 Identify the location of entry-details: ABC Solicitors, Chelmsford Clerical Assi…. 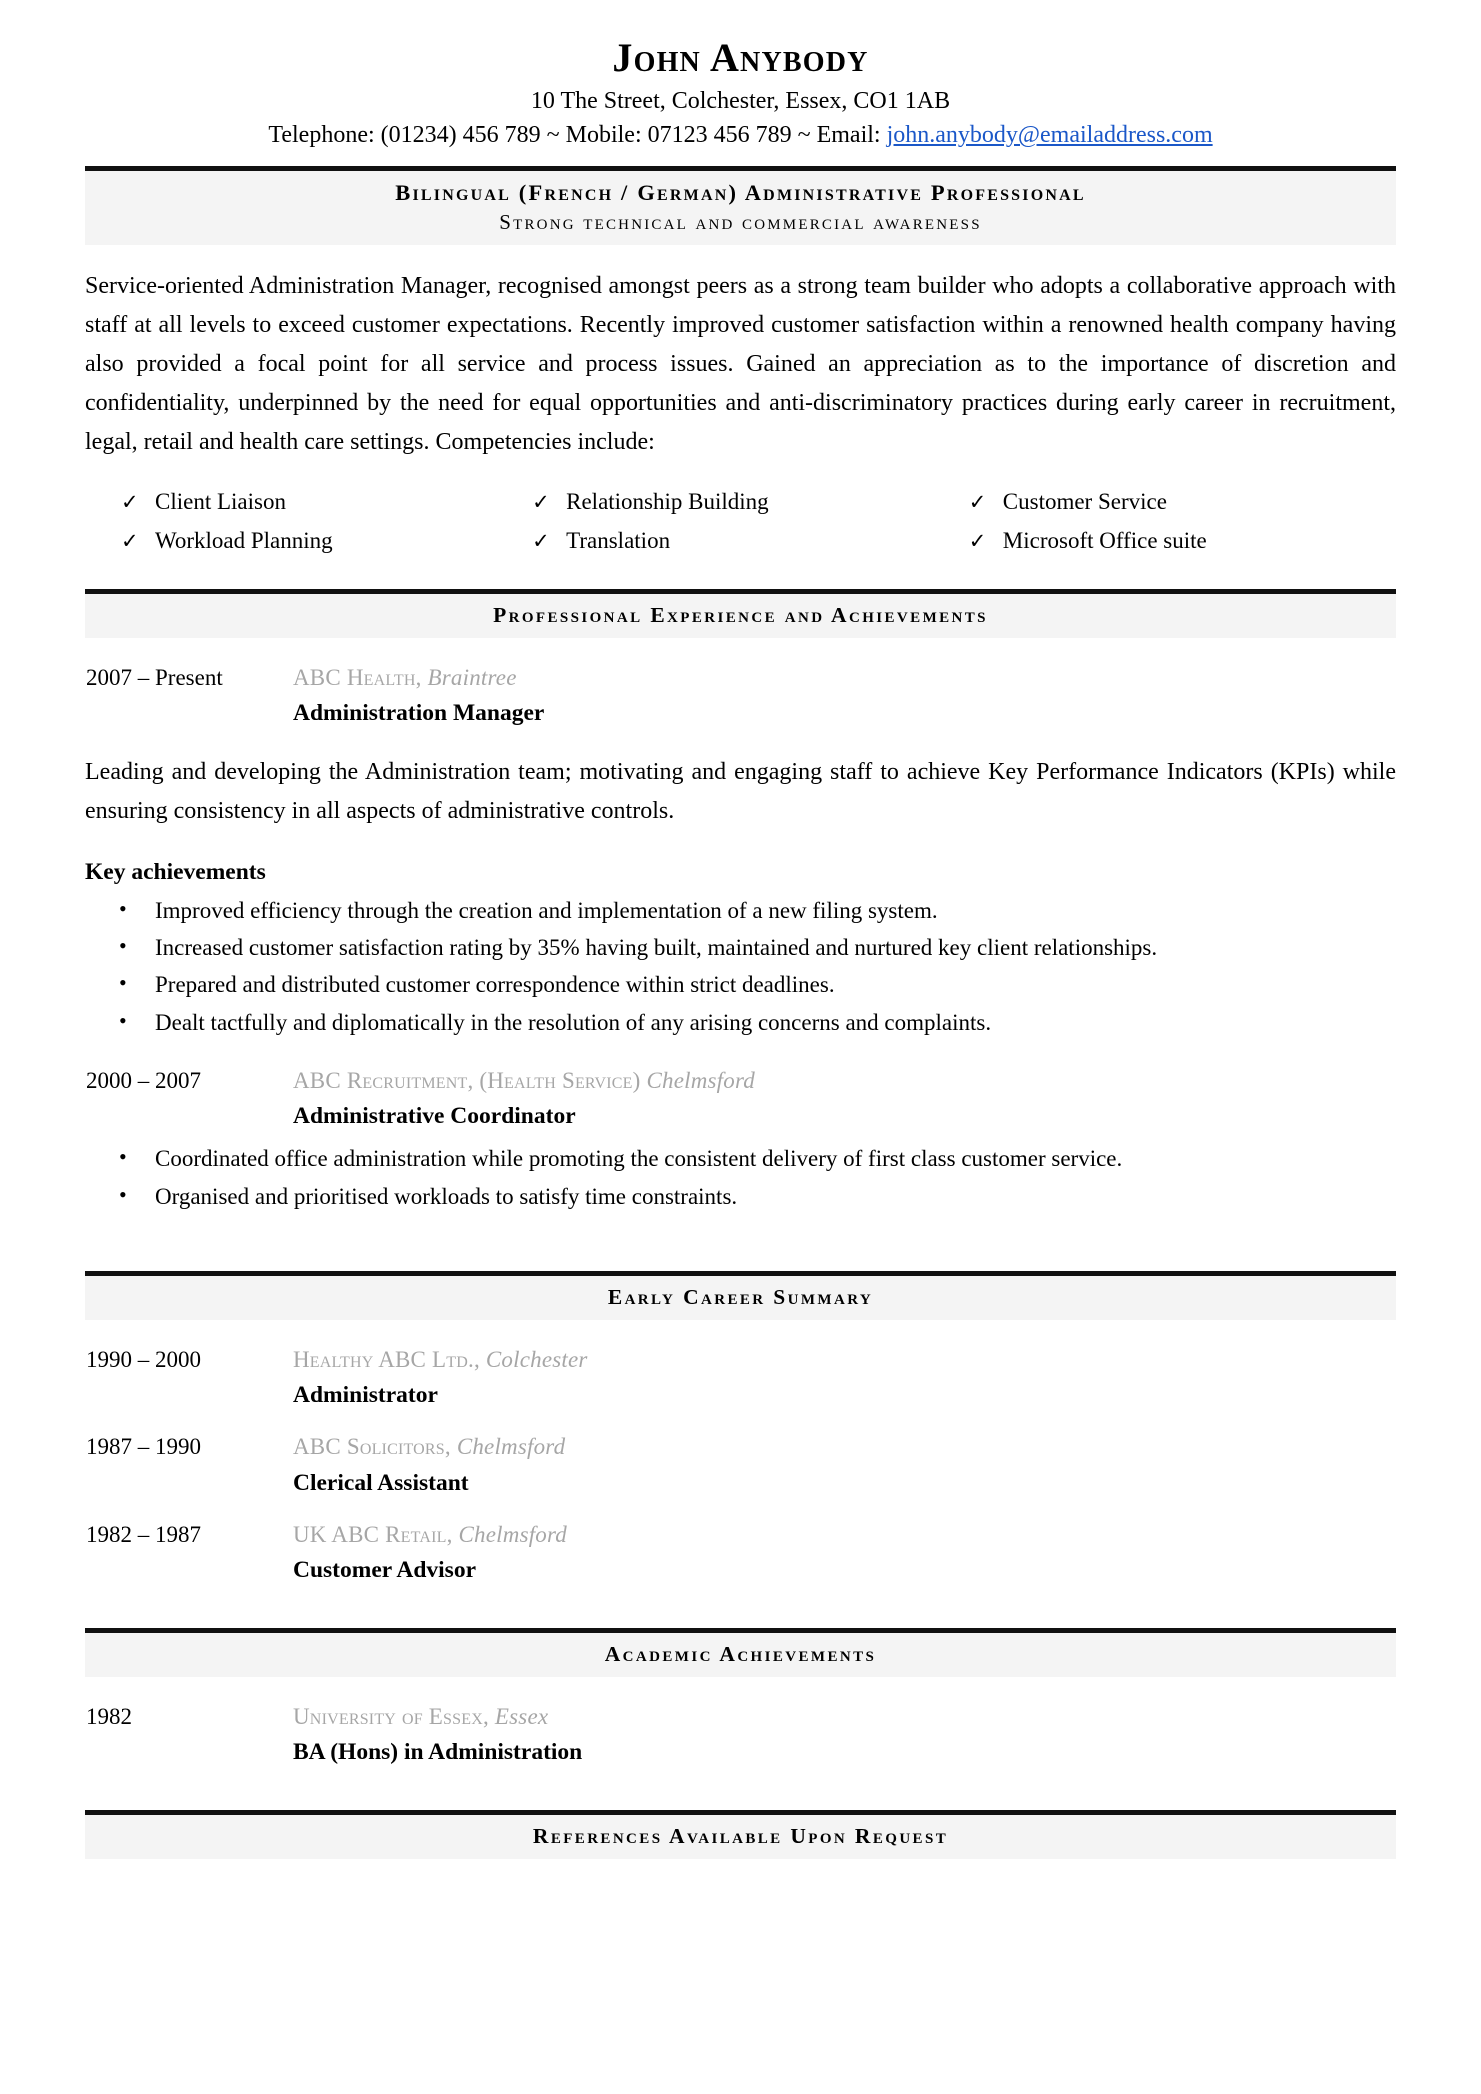
(844, 1465).